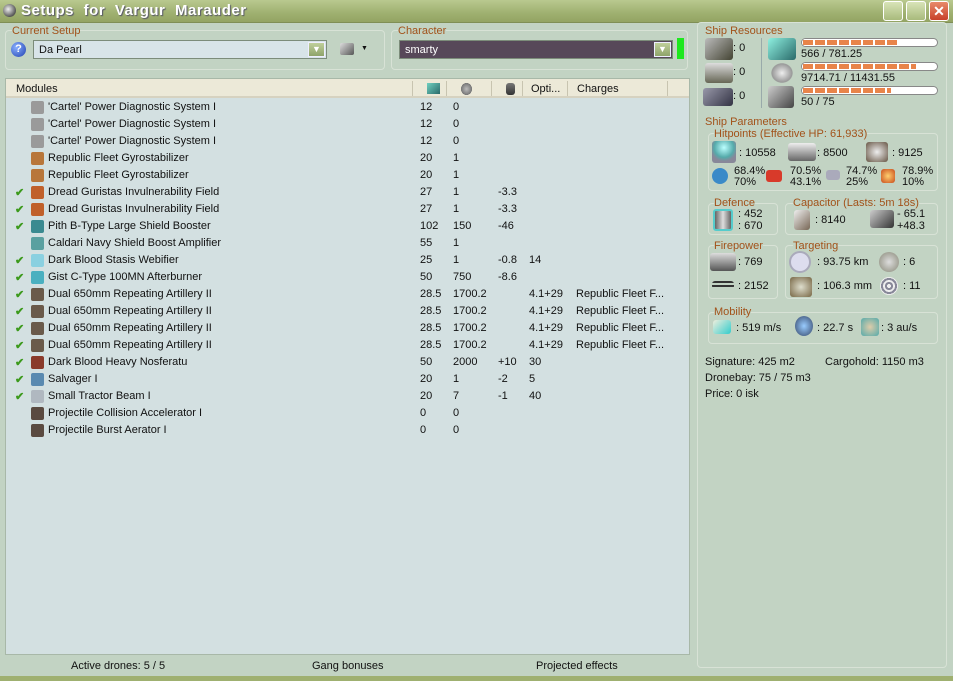  Describe the element at coordinates (893, 11) in the screenshot. I see `minimize-button` at that location.